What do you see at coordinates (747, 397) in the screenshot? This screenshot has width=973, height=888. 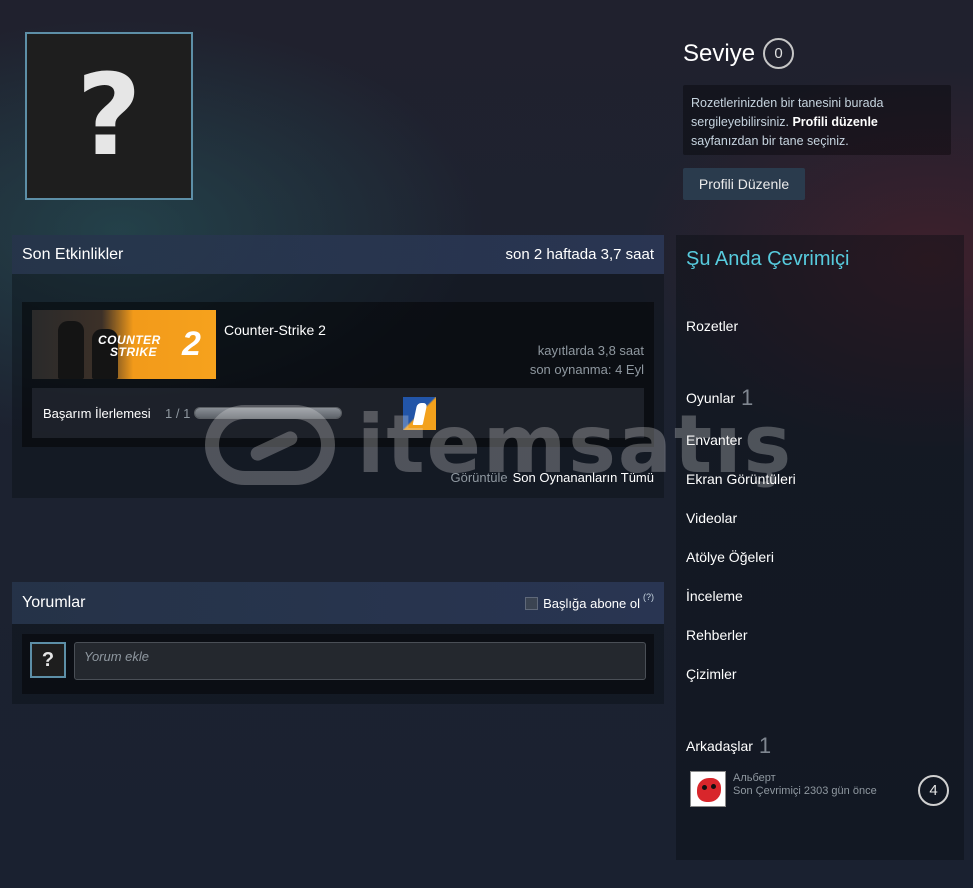 I see `games-count: 1` at bounding box center [747, 397].